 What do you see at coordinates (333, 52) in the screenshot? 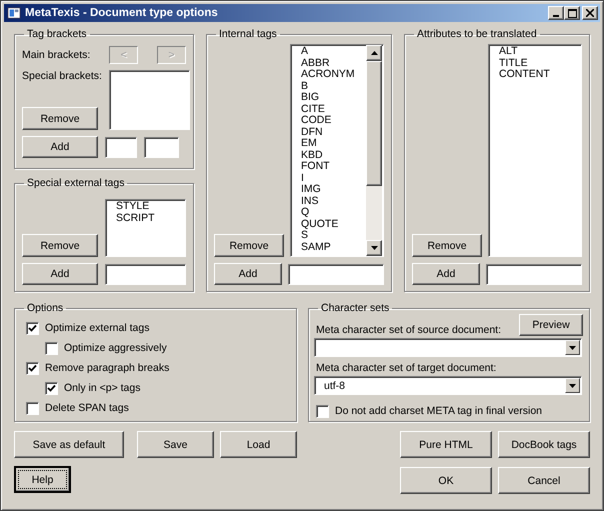
I see `list-item: A` at bounding box center [333, 52].